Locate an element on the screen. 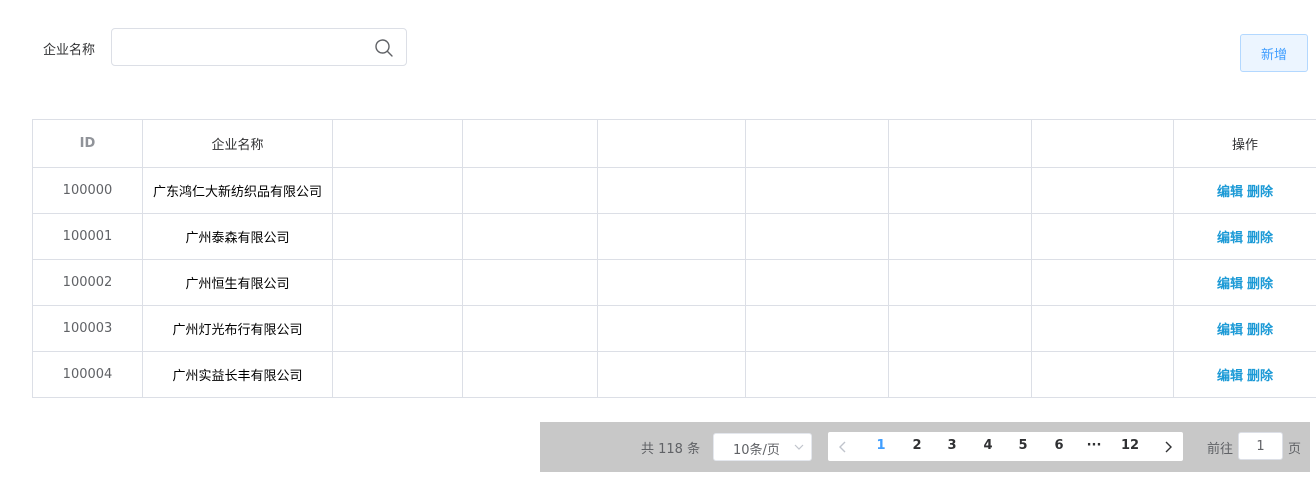 Image resolution: width=1316 pixels, height=478 pixels. company-name-cell: 广东鸿仁大新纺织品有限公司 is located at coordinates (237, 190).